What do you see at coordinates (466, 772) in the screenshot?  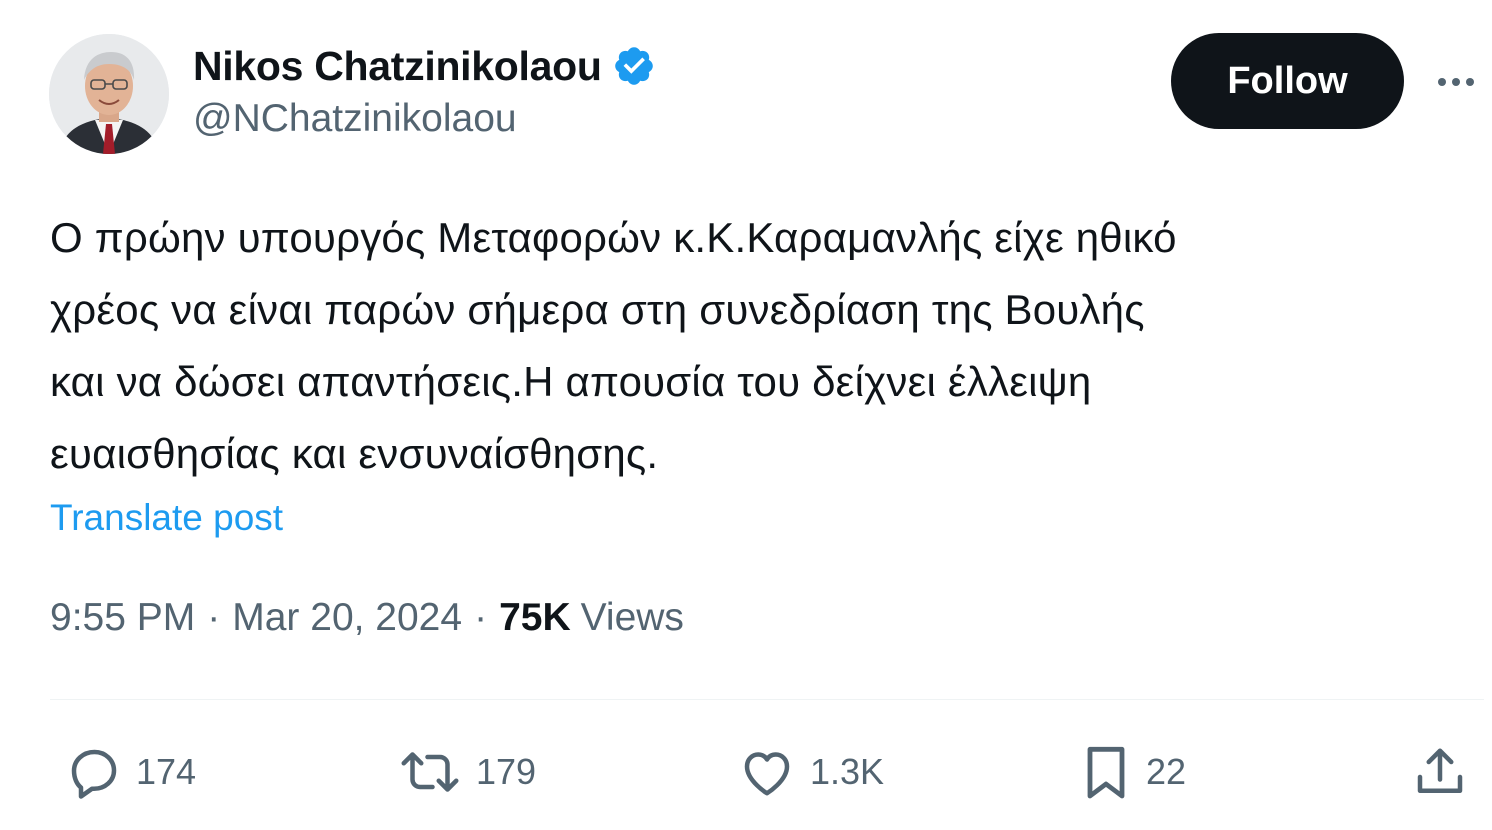 I see `repost-button: 179` at bounding box center [466, 772].